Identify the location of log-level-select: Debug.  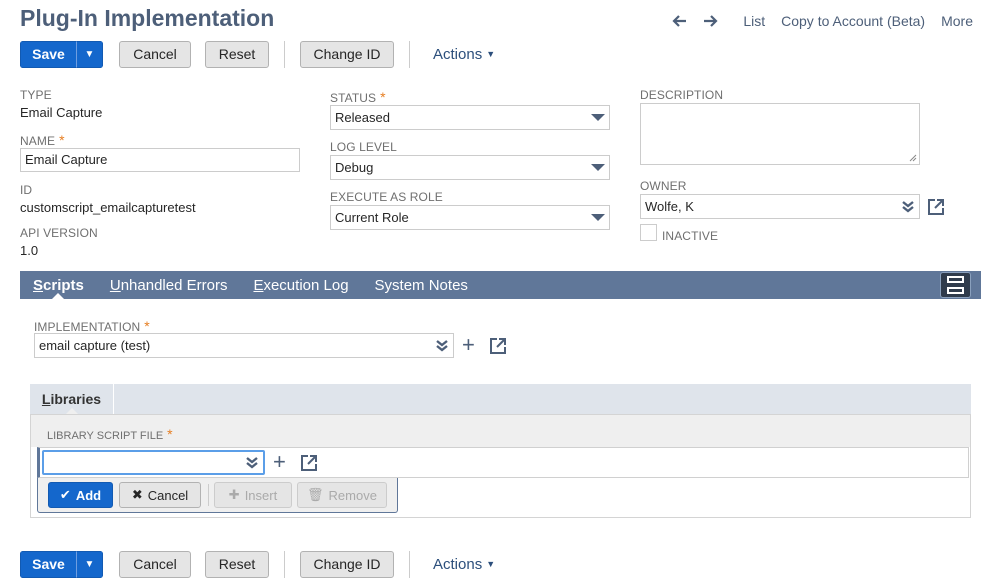
(470, 167).